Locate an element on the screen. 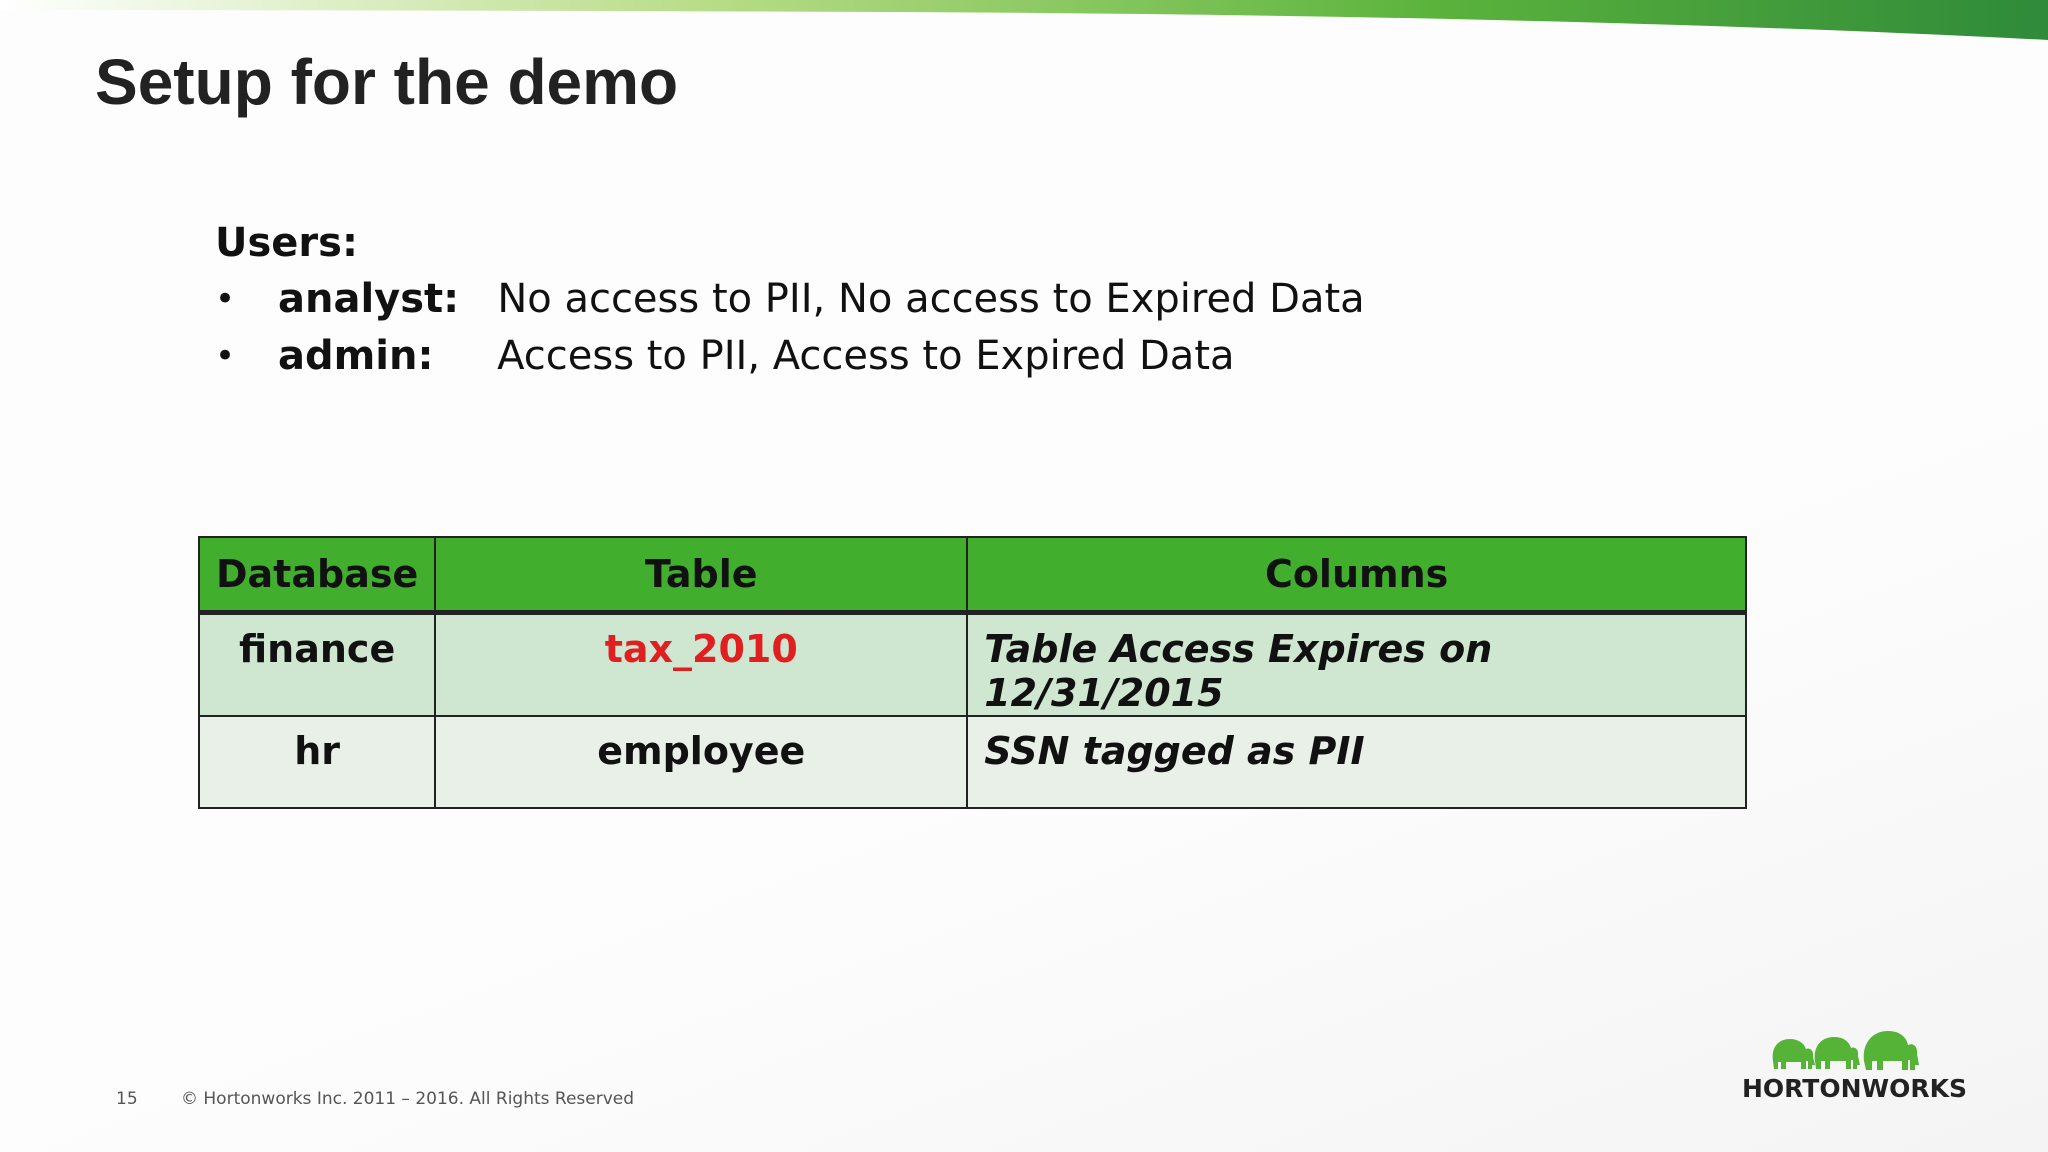  cell-columns: SSN tagged as PII is located at coordinates (1356, 762).